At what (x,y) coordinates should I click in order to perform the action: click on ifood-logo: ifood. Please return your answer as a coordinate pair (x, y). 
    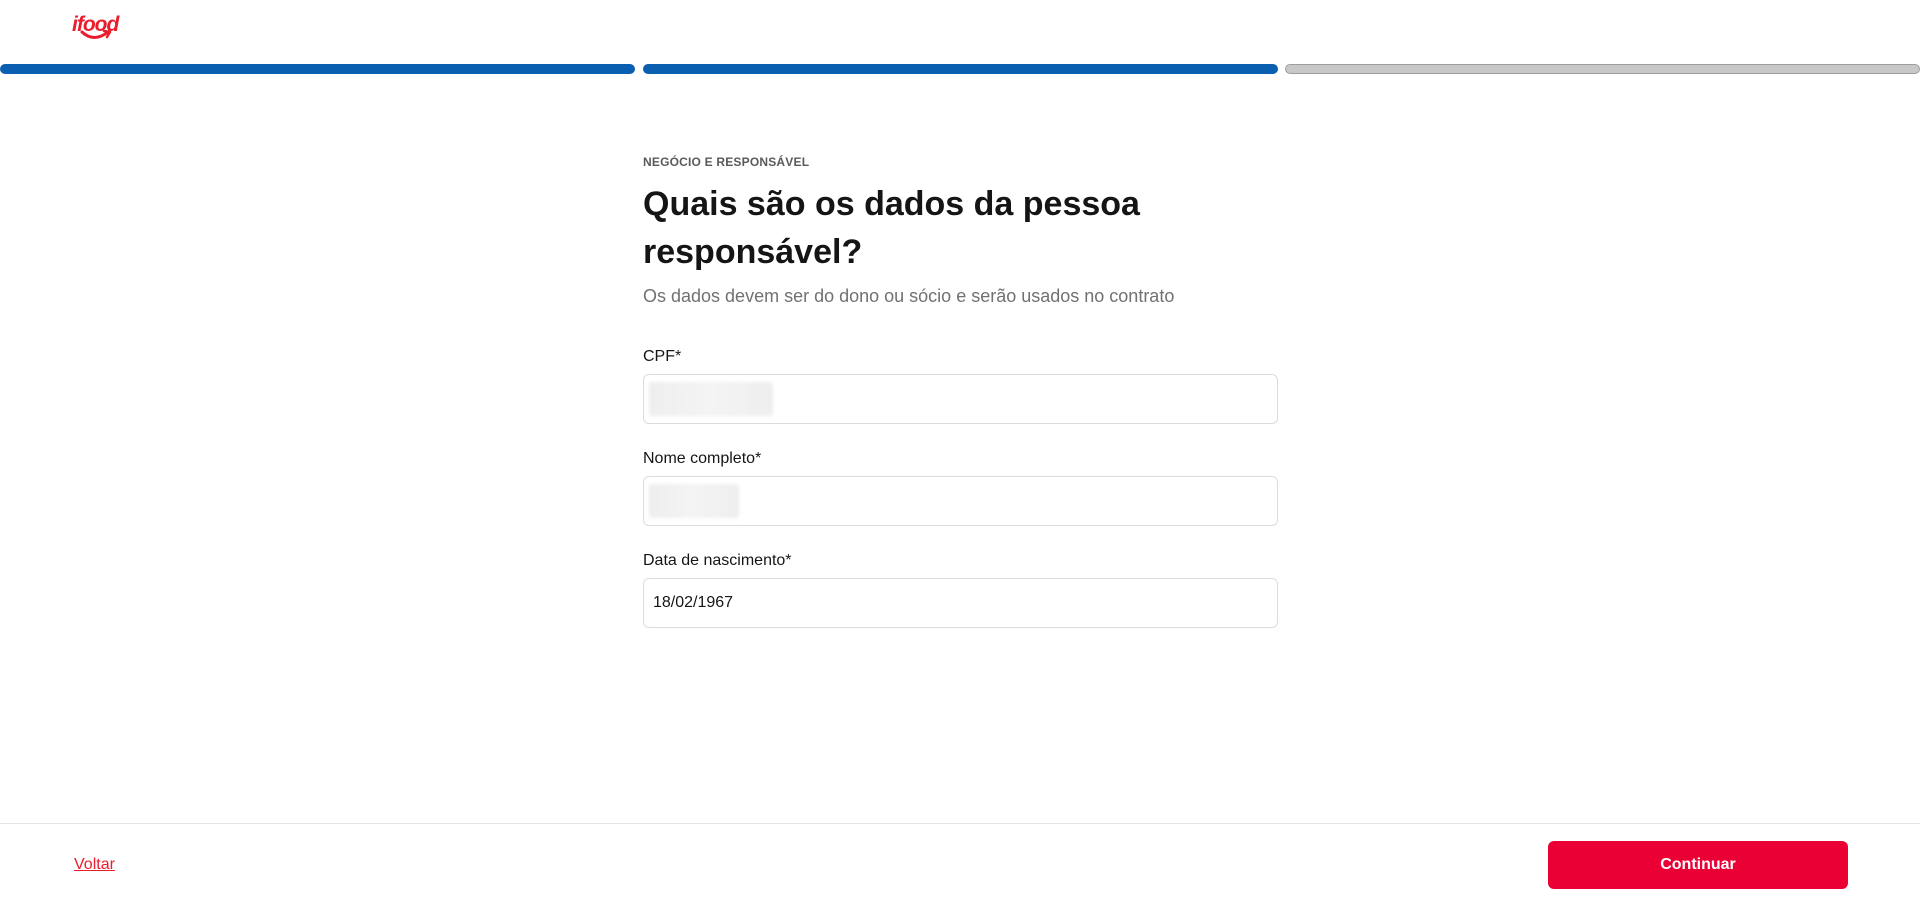
    Looking at the image, I should click on (97, 31).